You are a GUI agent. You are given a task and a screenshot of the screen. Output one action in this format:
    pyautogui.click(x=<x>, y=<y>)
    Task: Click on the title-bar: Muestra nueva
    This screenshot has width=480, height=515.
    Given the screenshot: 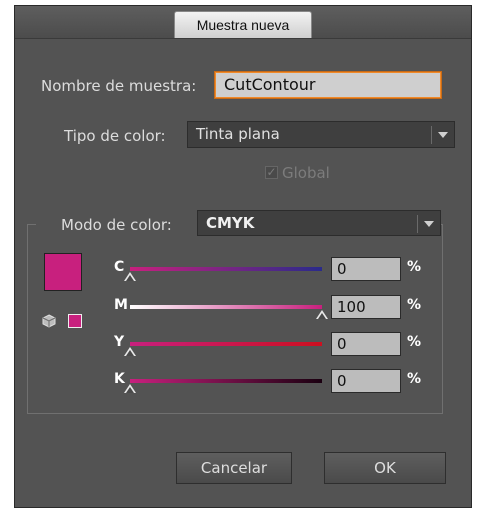 What is the action you would take?
    pyautogui.click(x=243, y=22)
    